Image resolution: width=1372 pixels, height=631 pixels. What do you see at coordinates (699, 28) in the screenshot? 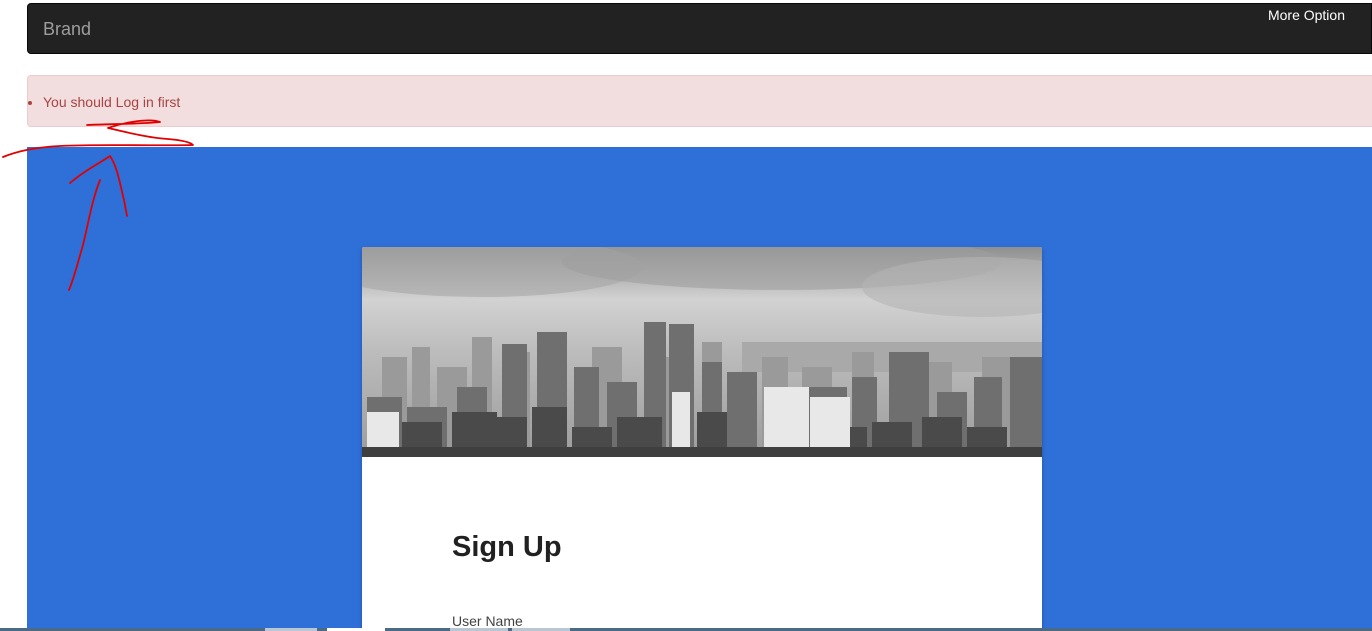
I see `top-navbar: Brand More Option` at bounding box center [699, 28].